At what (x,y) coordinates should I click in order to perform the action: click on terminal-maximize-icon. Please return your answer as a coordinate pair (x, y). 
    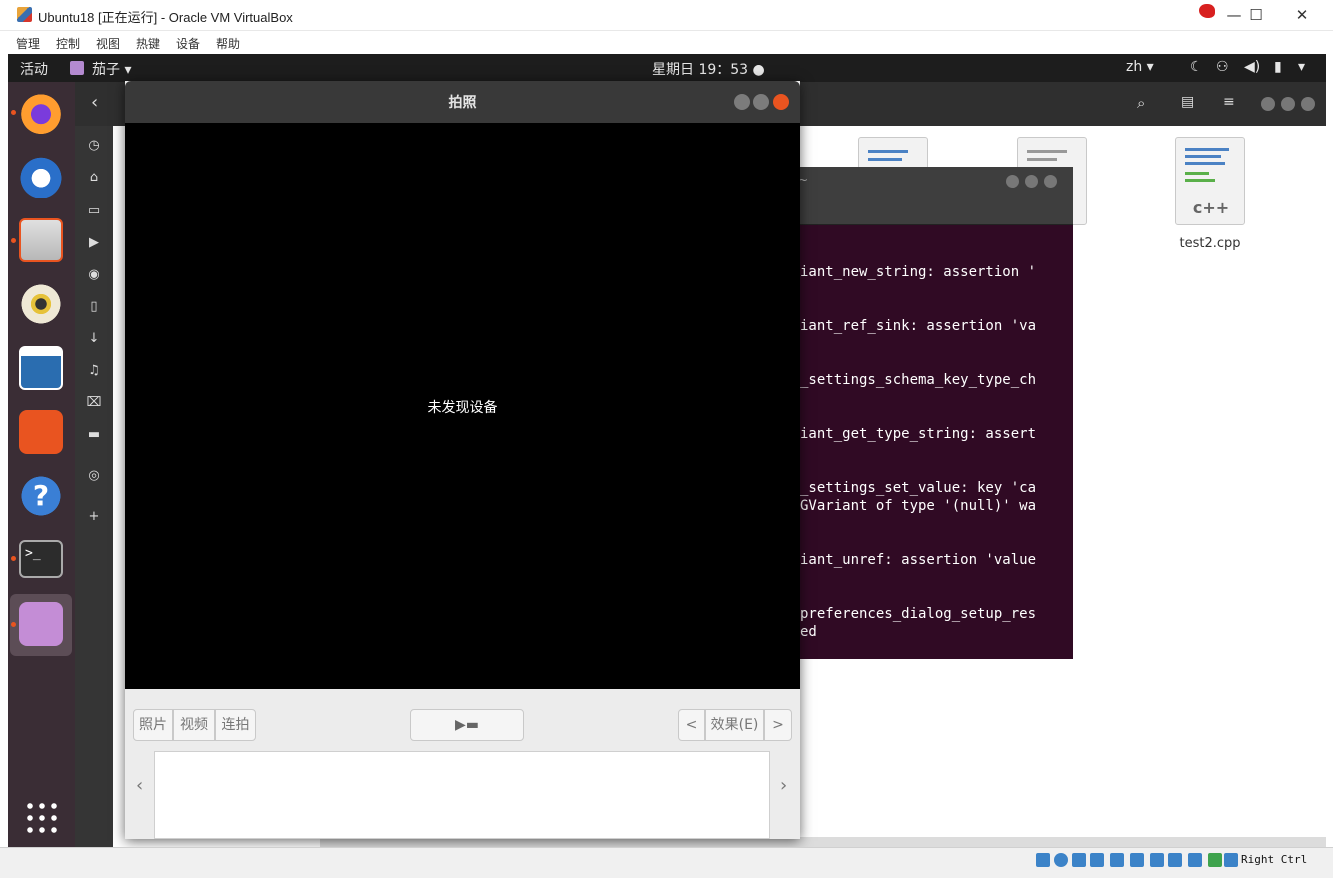
    Looking at the image, I should click on (1031, 181).